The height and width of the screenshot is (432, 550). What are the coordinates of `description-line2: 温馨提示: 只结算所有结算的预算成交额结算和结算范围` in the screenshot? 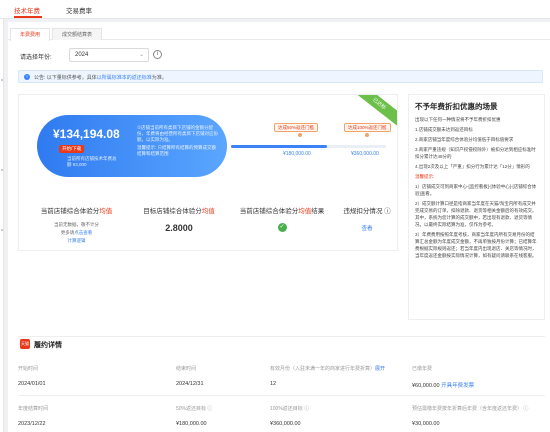 It's located at (176, 150).